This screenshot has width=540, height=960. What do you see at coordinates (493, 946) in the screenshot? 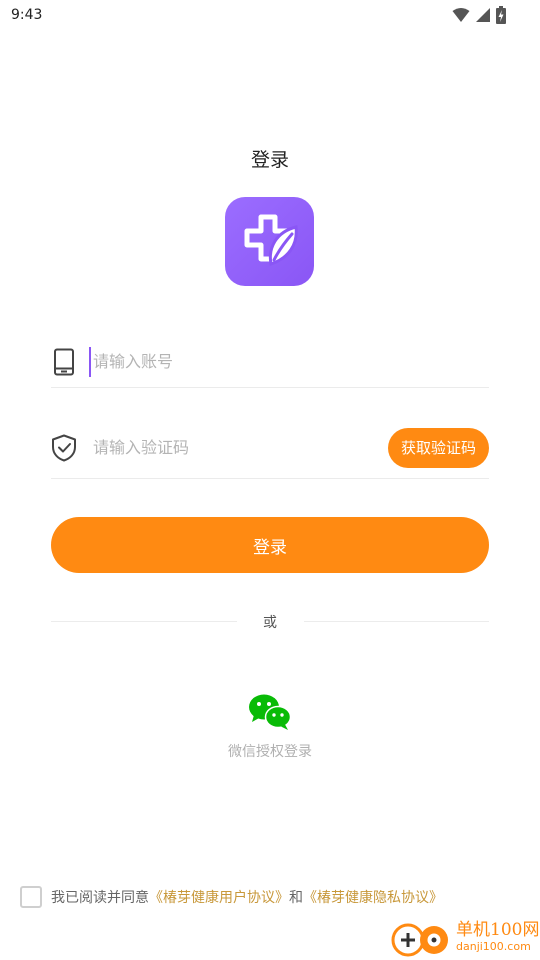
I see `watermark-url: danji100.com` at bounding box center [493, 946].